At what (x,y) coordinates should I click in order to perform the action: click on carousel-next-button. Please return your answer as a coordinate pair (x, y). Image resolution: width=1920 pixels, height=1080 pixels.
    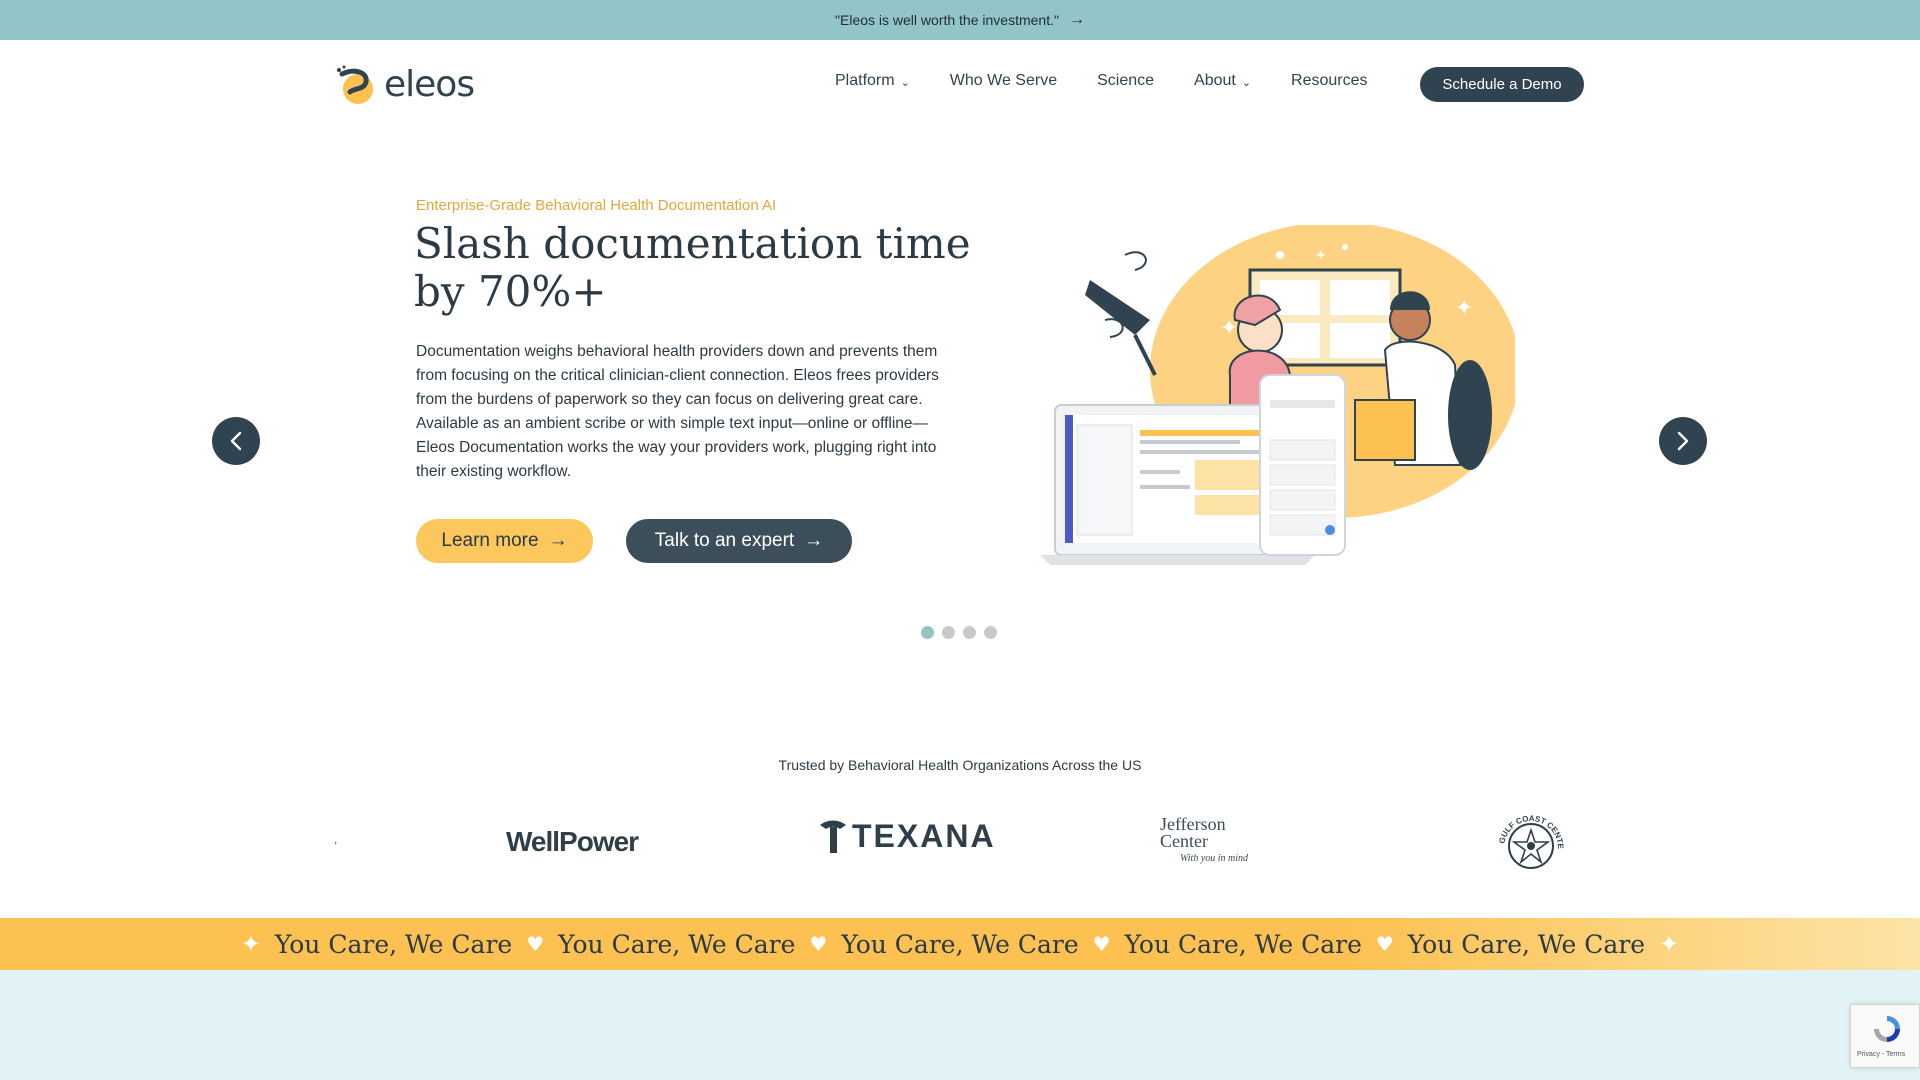
    Looking at the image, I should click on (1683, 441).